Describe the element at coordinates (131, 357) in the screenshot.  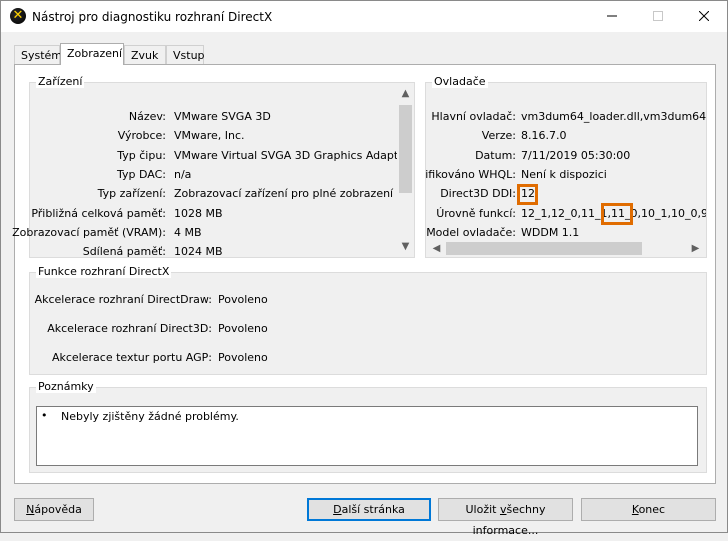
I see `agp-accel-label: Akcelerace textur portu AGP:` at that location.